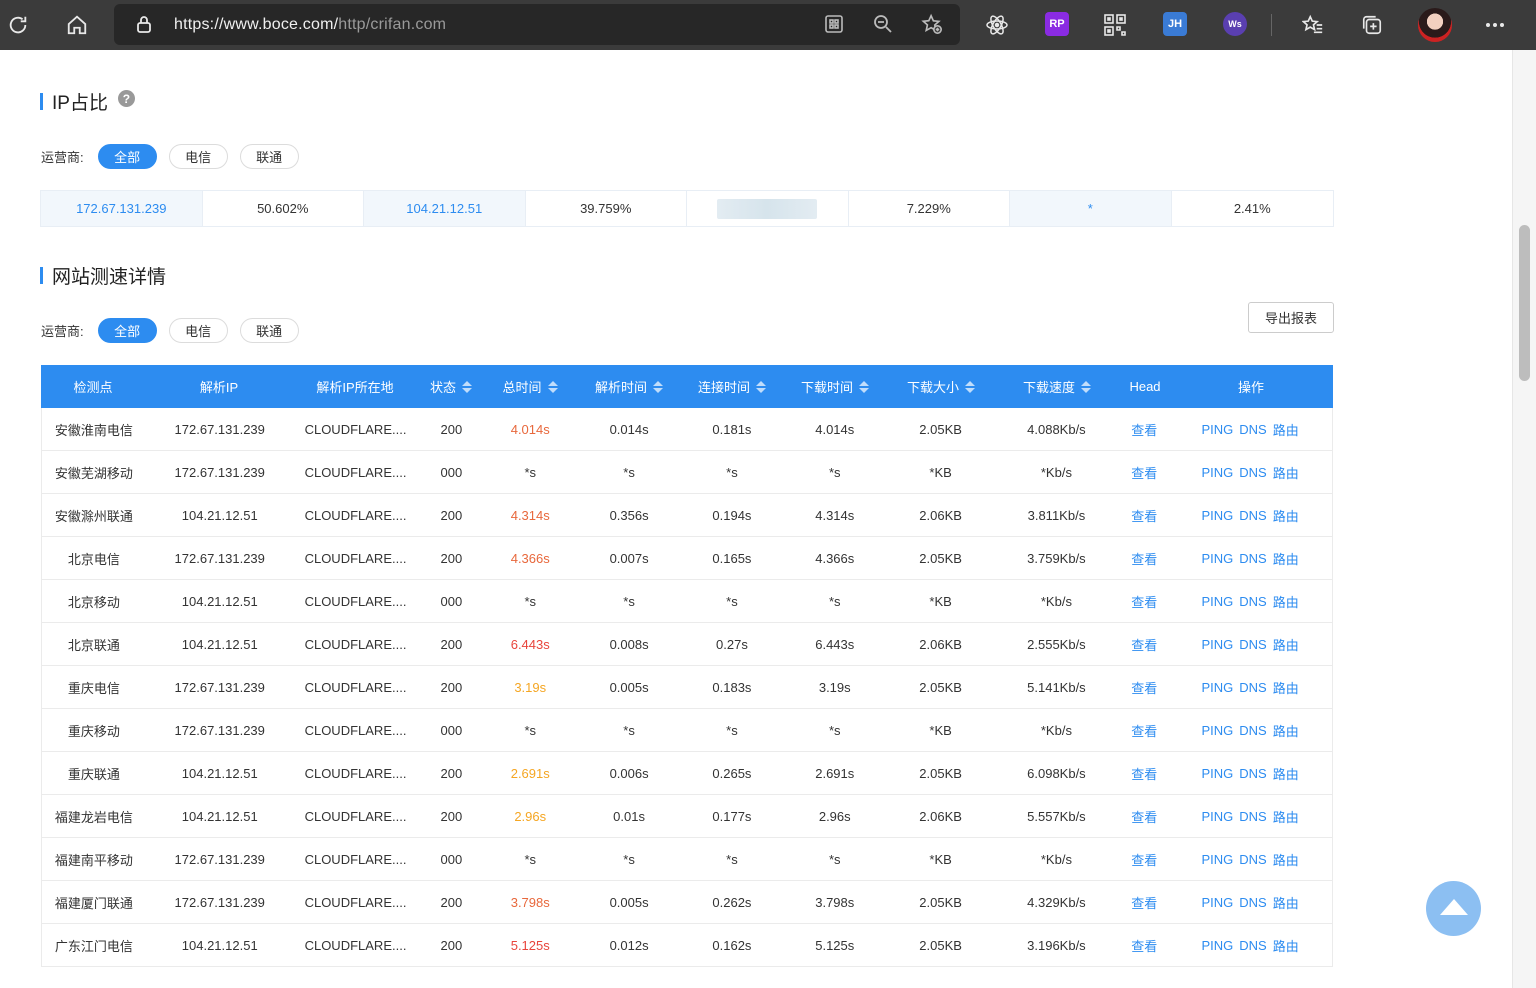 Image resolution: width=1536 pixels, height=988 pixels. I want to click on back-to-top-button, so click(1453, 908).